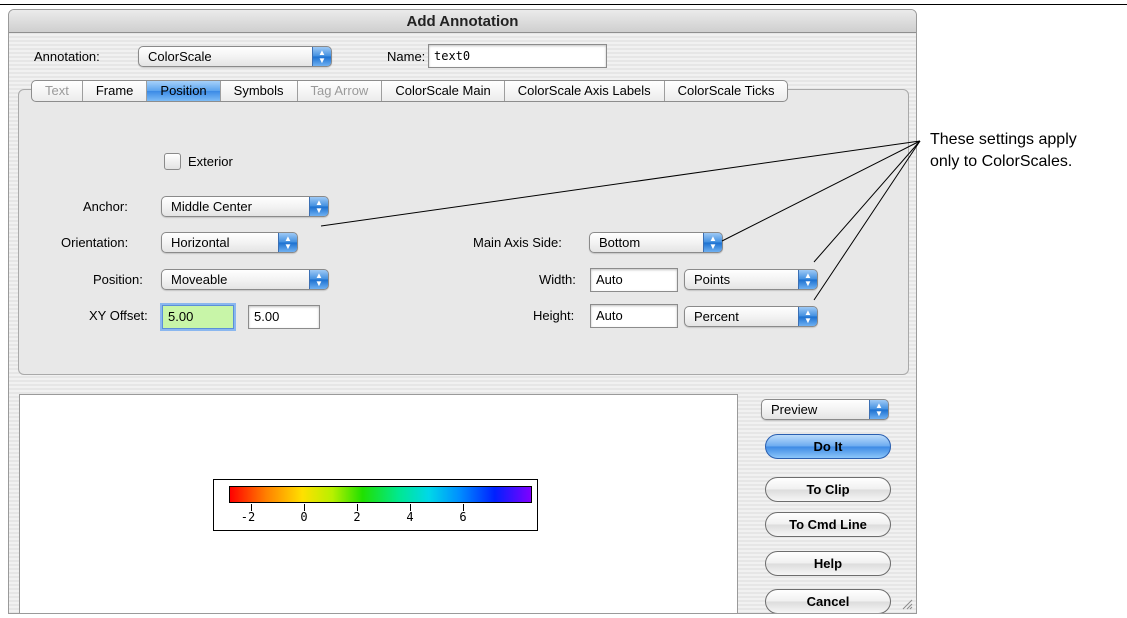 The height and width of the screenshot is (618, 1127). What do you see at coordinates (180, 56) in the screenshot?
I see `annotation-type-value: ColorScale` at bounding box center [180, 56].